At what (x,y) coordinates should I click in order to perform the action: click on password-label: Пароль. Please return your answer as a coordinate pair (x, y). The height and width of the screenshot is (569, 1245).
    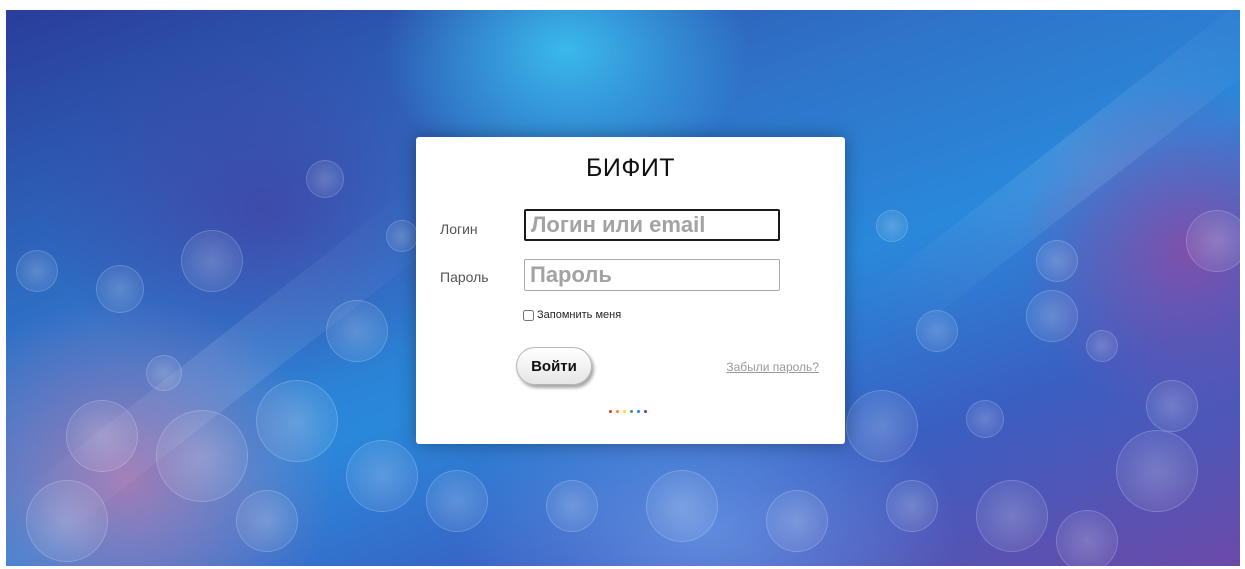
    Looking at the image, I should click on (464, 277).